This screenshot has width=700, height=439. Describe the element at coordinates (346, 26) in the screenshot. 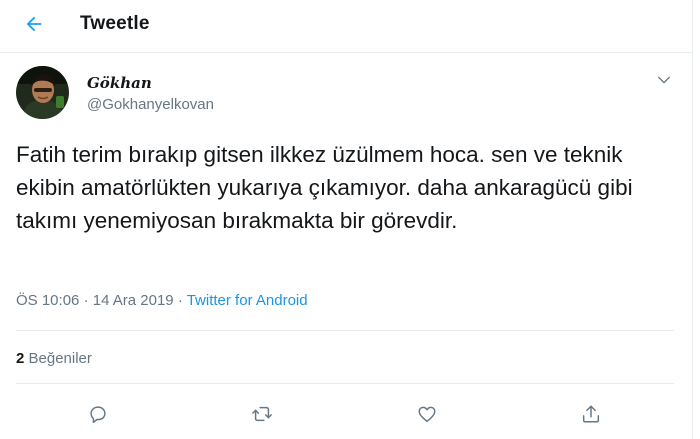

I see `header-bar: Tweetle` at that location.